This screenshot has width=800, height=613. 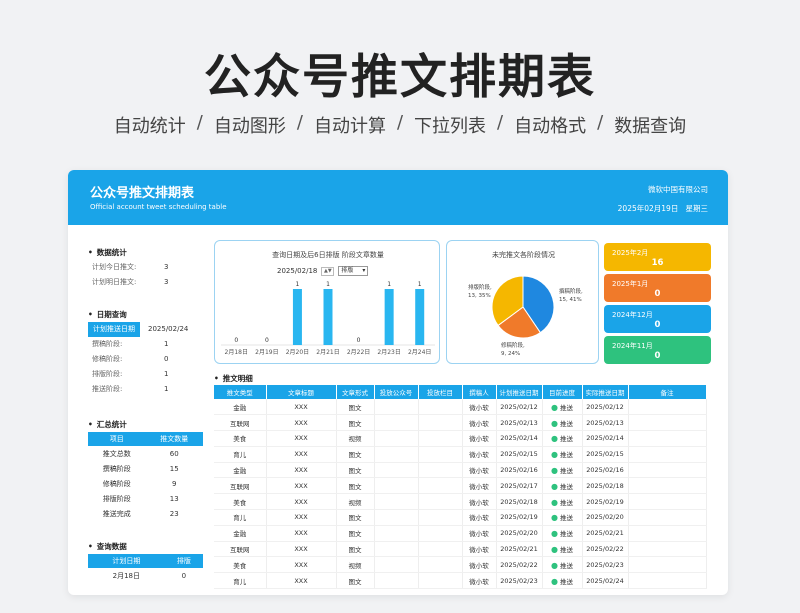 I want to click on detail-column-header: 投放公众号, so click(x=396, y=392).